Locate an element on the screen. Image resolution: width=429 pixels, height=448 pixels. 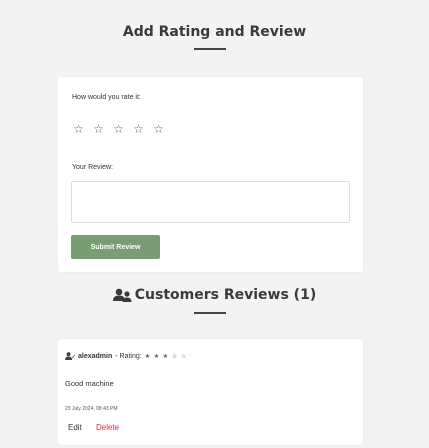
user-icon is located at coordinates (70, 356).